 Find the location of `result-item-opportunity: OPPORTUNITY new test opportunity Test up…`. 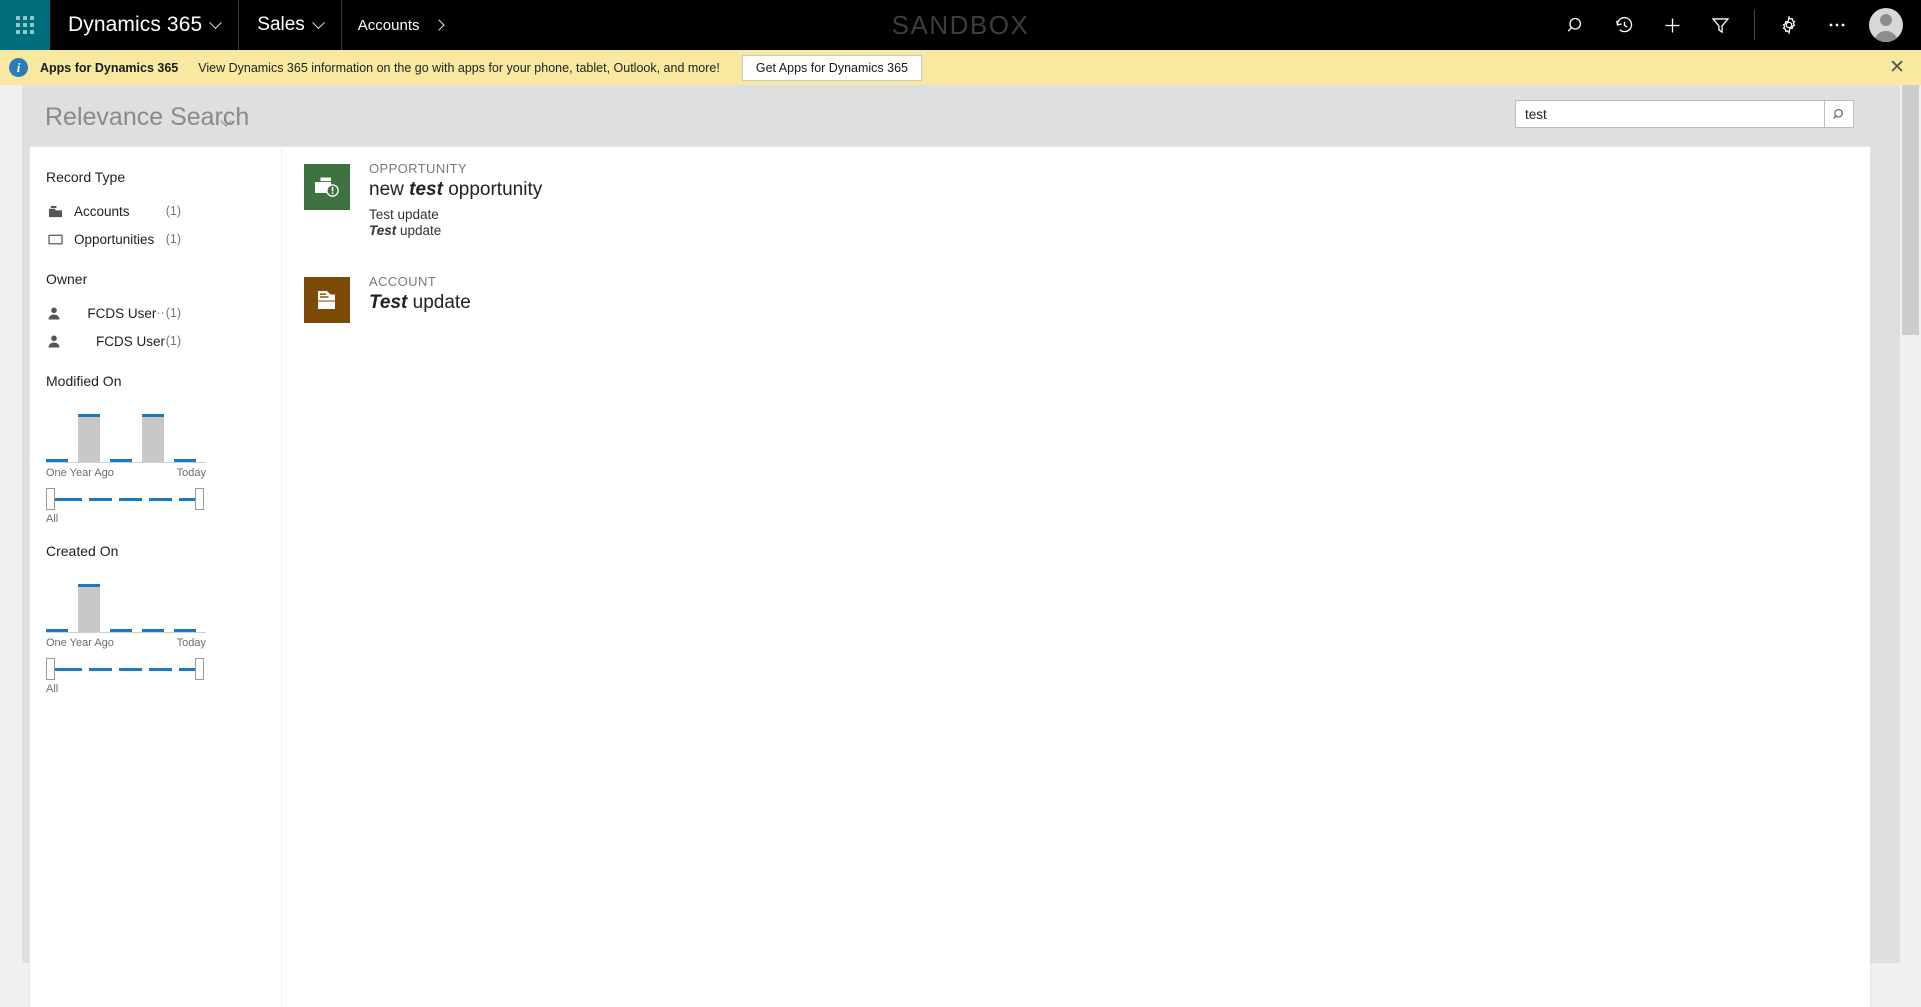

result-item-opportunity: OPPORTUNITY new test opportunity Test up… is located at coordinates (1076, 199).